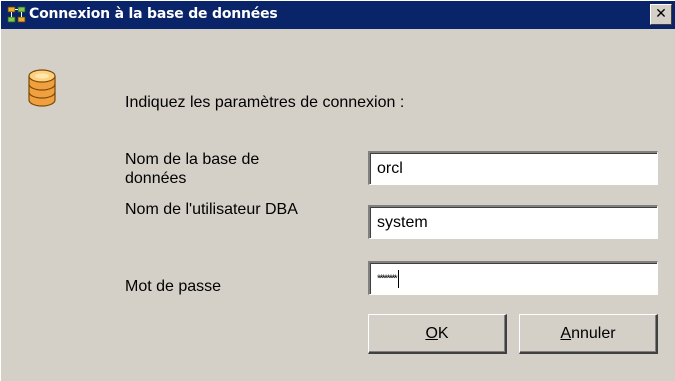 The image size is (675, 381). What do you see at coordinates (42, 88) in the screenshot?
I see `database-icon` at bounding box center [42, 88].